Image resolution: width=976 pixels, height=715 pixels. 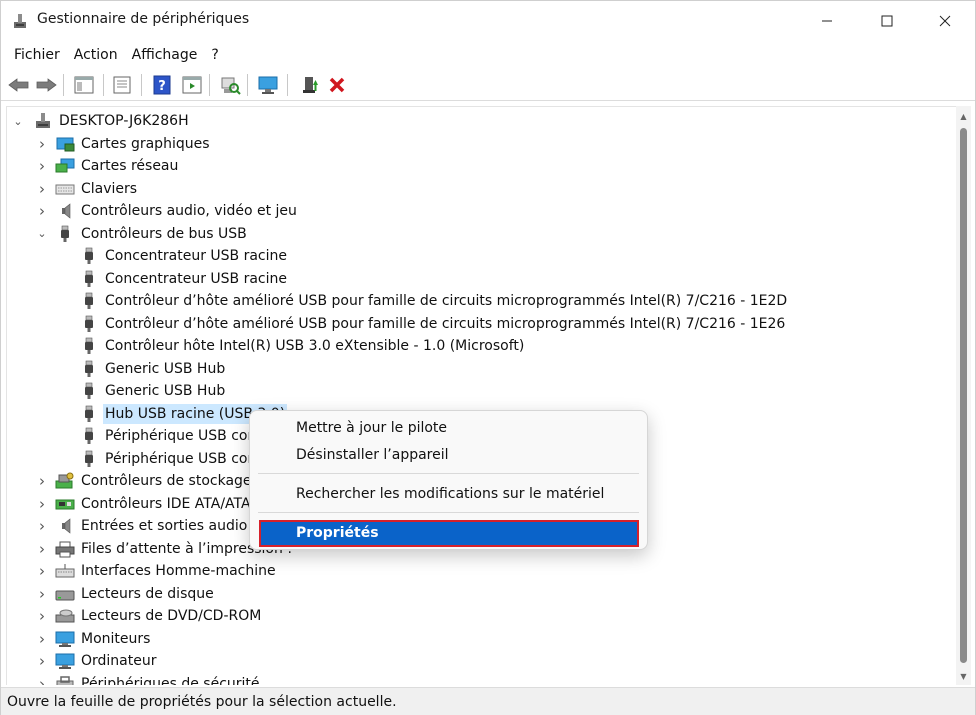 What do you see at coordinates (371, 428) in the screenshot?
I see `context-menu-update-driver: Mettre à jour le pilote` at bounding box center [371, 428].